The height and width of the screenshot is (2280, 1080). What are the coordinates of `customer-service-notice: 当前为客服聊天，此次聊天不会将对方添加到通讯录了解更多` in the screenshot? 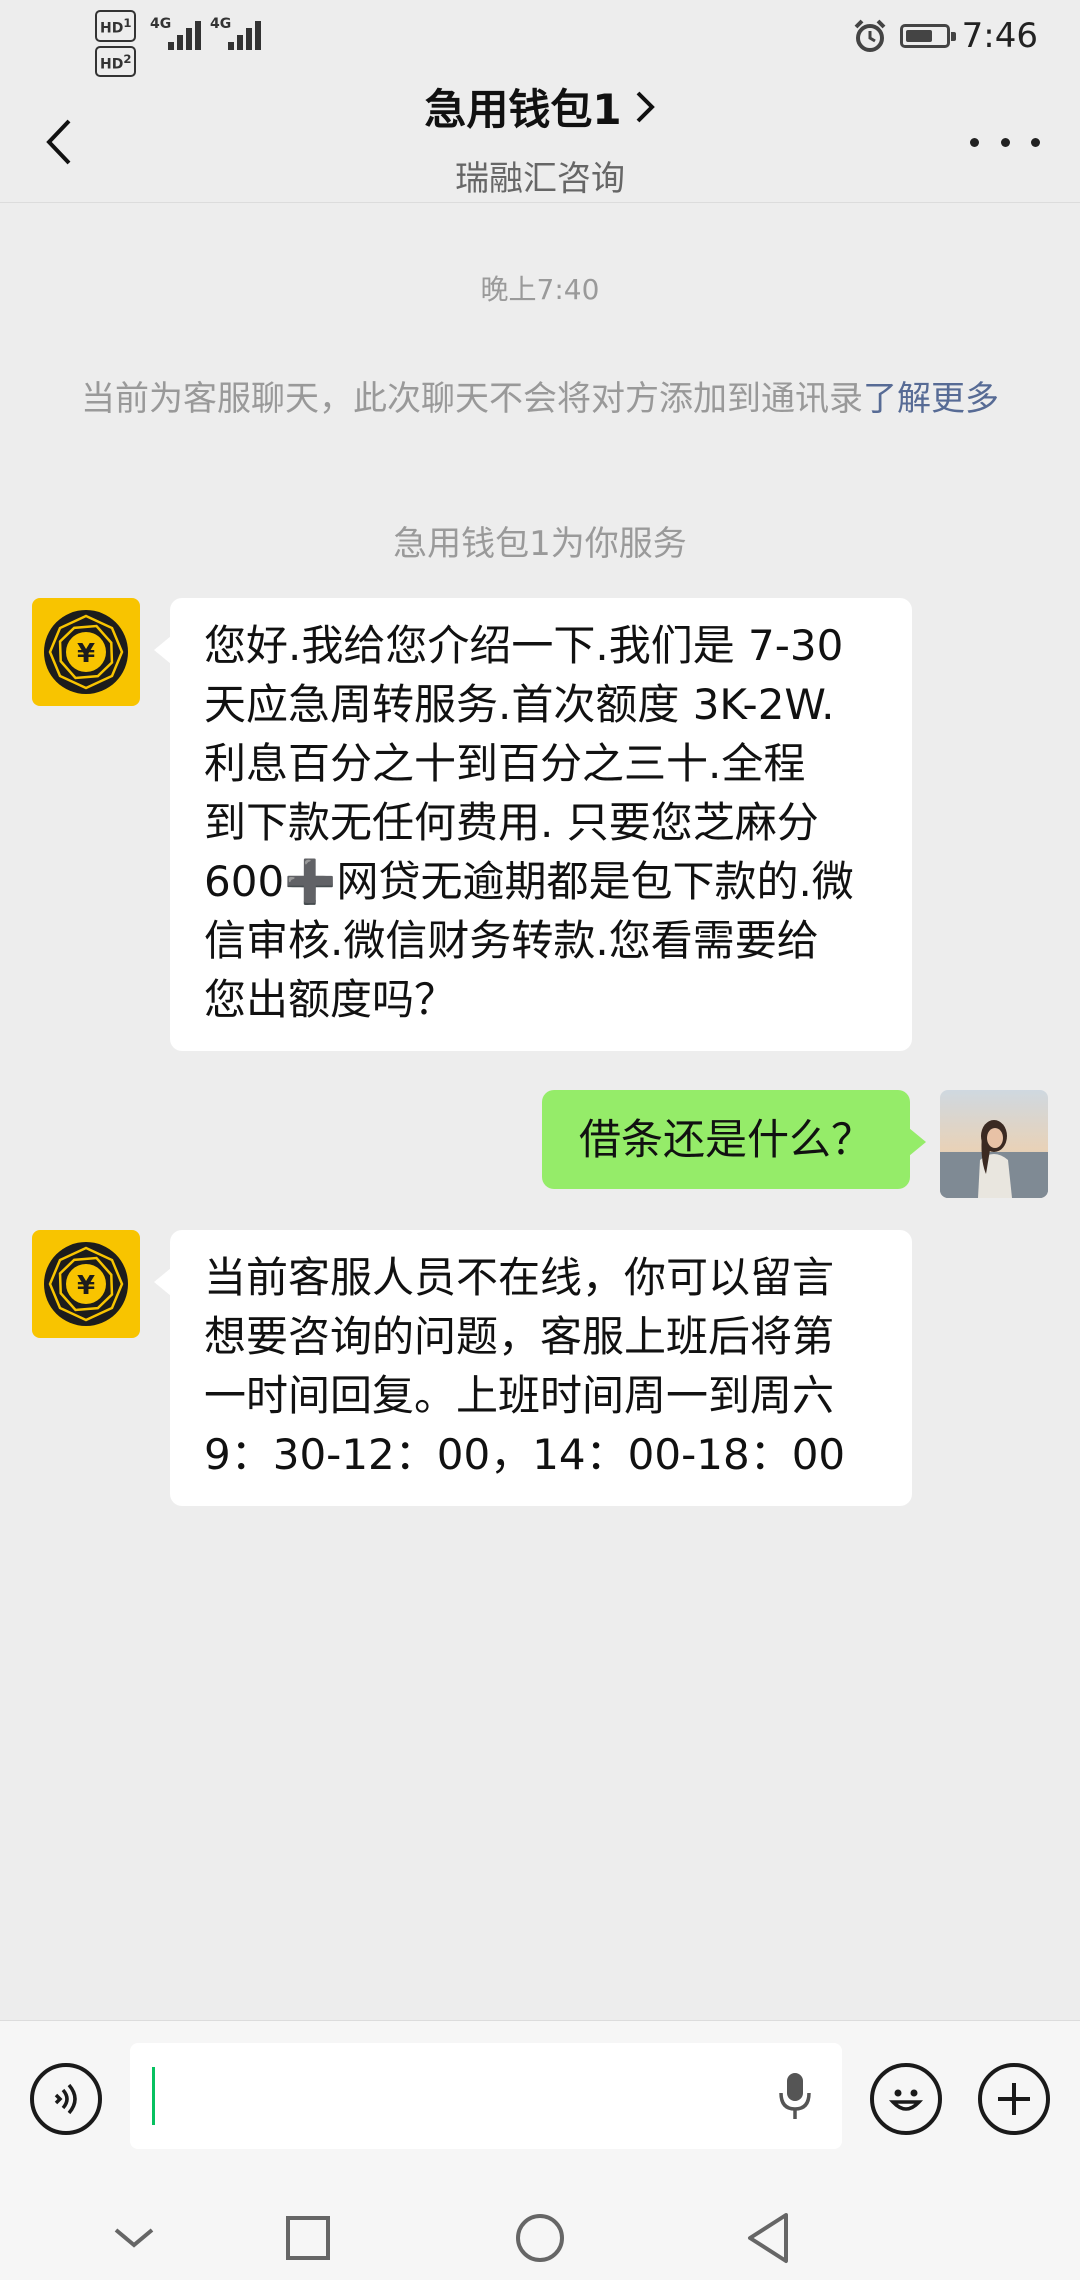 It's located at (540, 399).